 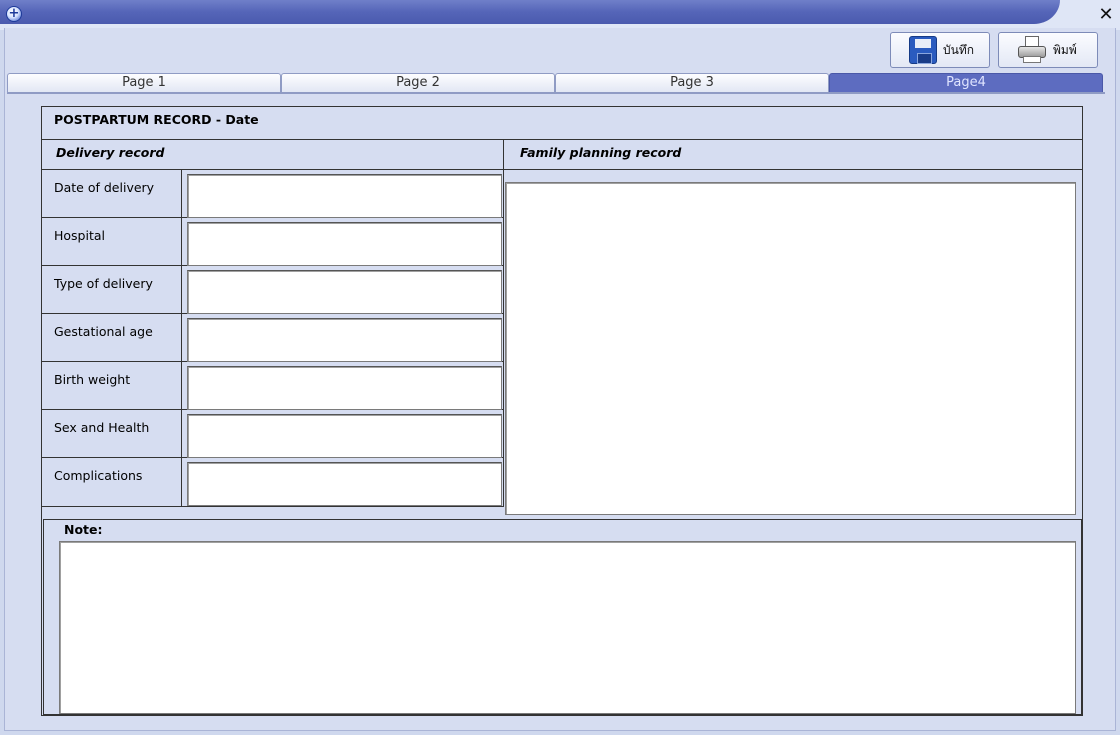 I want to click on birth-weight-field, so click(x=344, y=388).